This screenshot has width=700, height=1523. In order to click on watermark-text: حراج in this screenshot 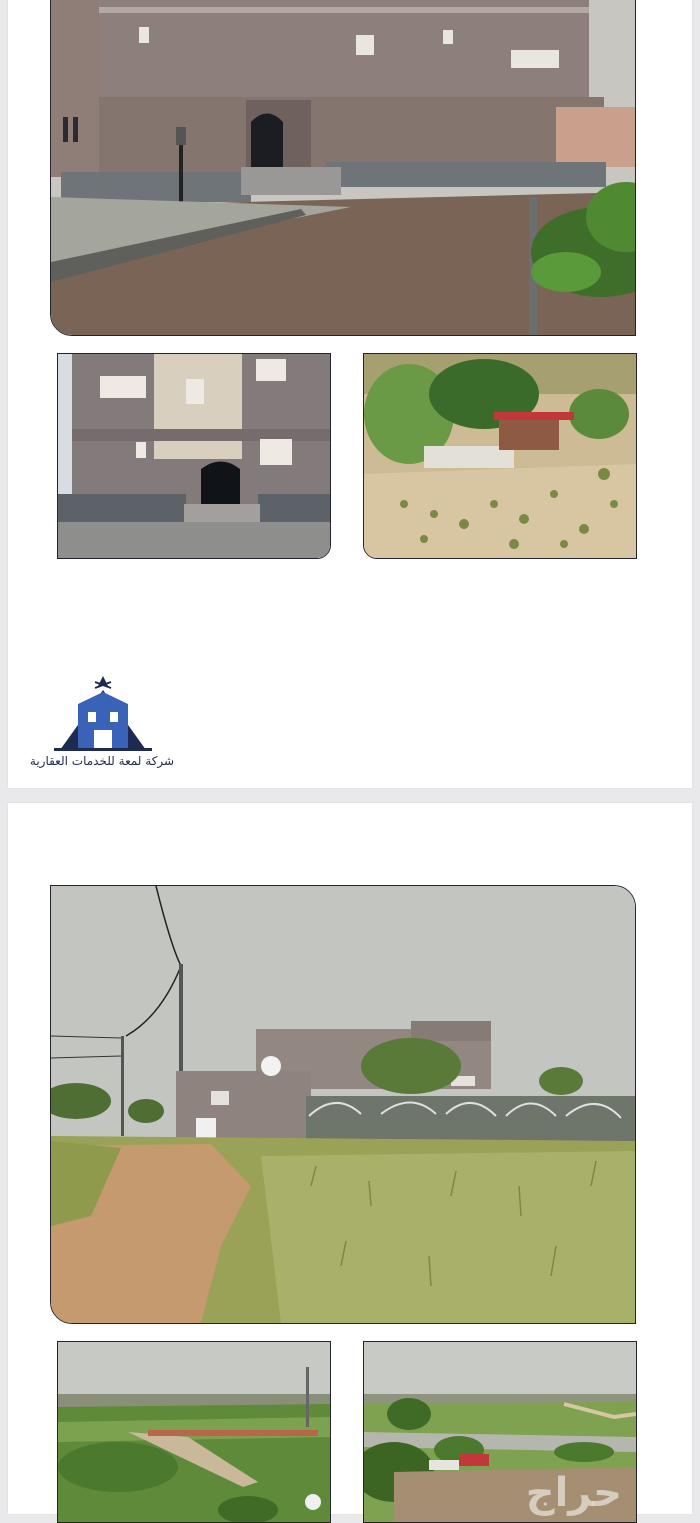, I will do `click(573, 1493)`.